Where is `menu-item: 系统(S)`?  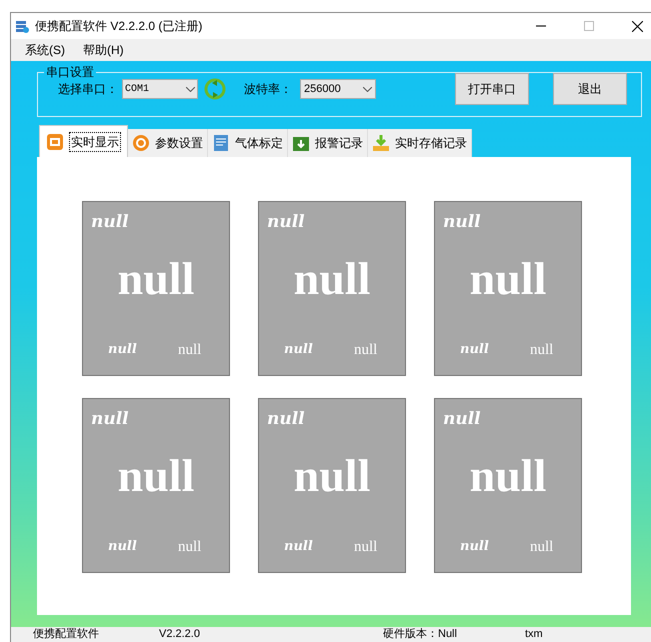 menu-item: 系统(S) is located at coordinates (45, 50).